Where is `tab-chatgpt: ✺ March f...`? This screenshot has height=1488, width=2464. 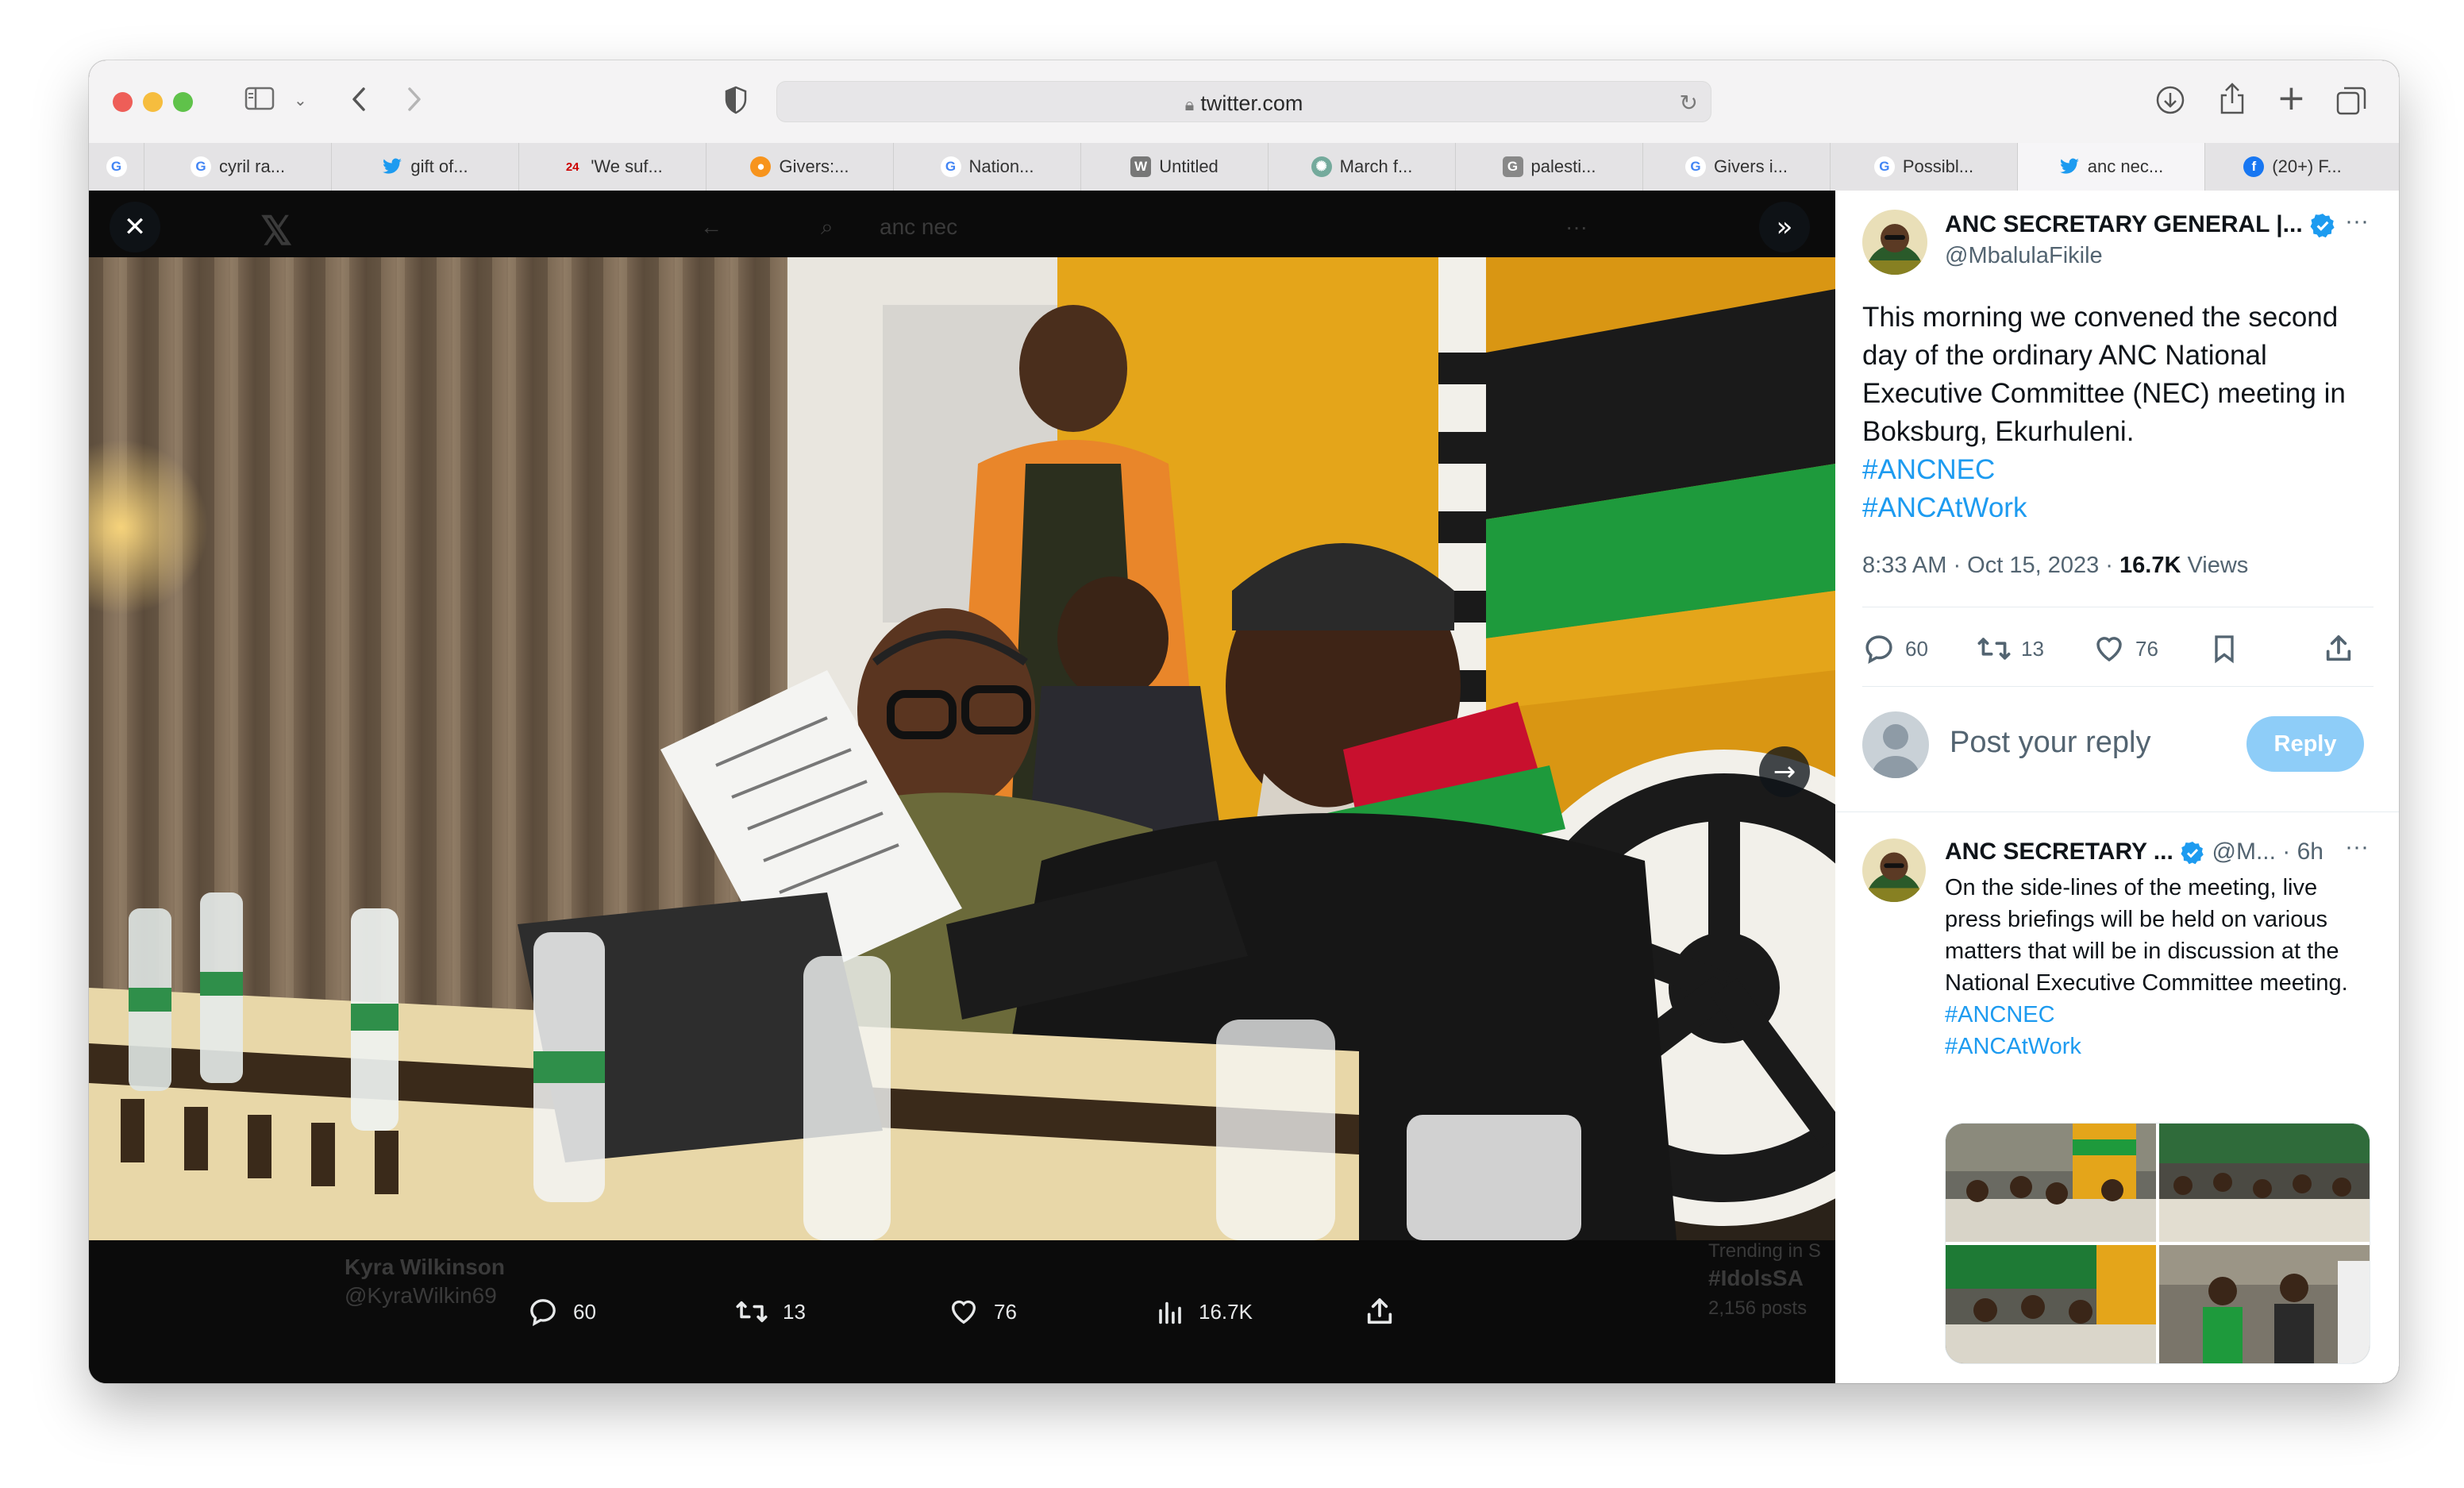 tab-chatgpt: ✺ March f... is located at coordinates (1362, 167).